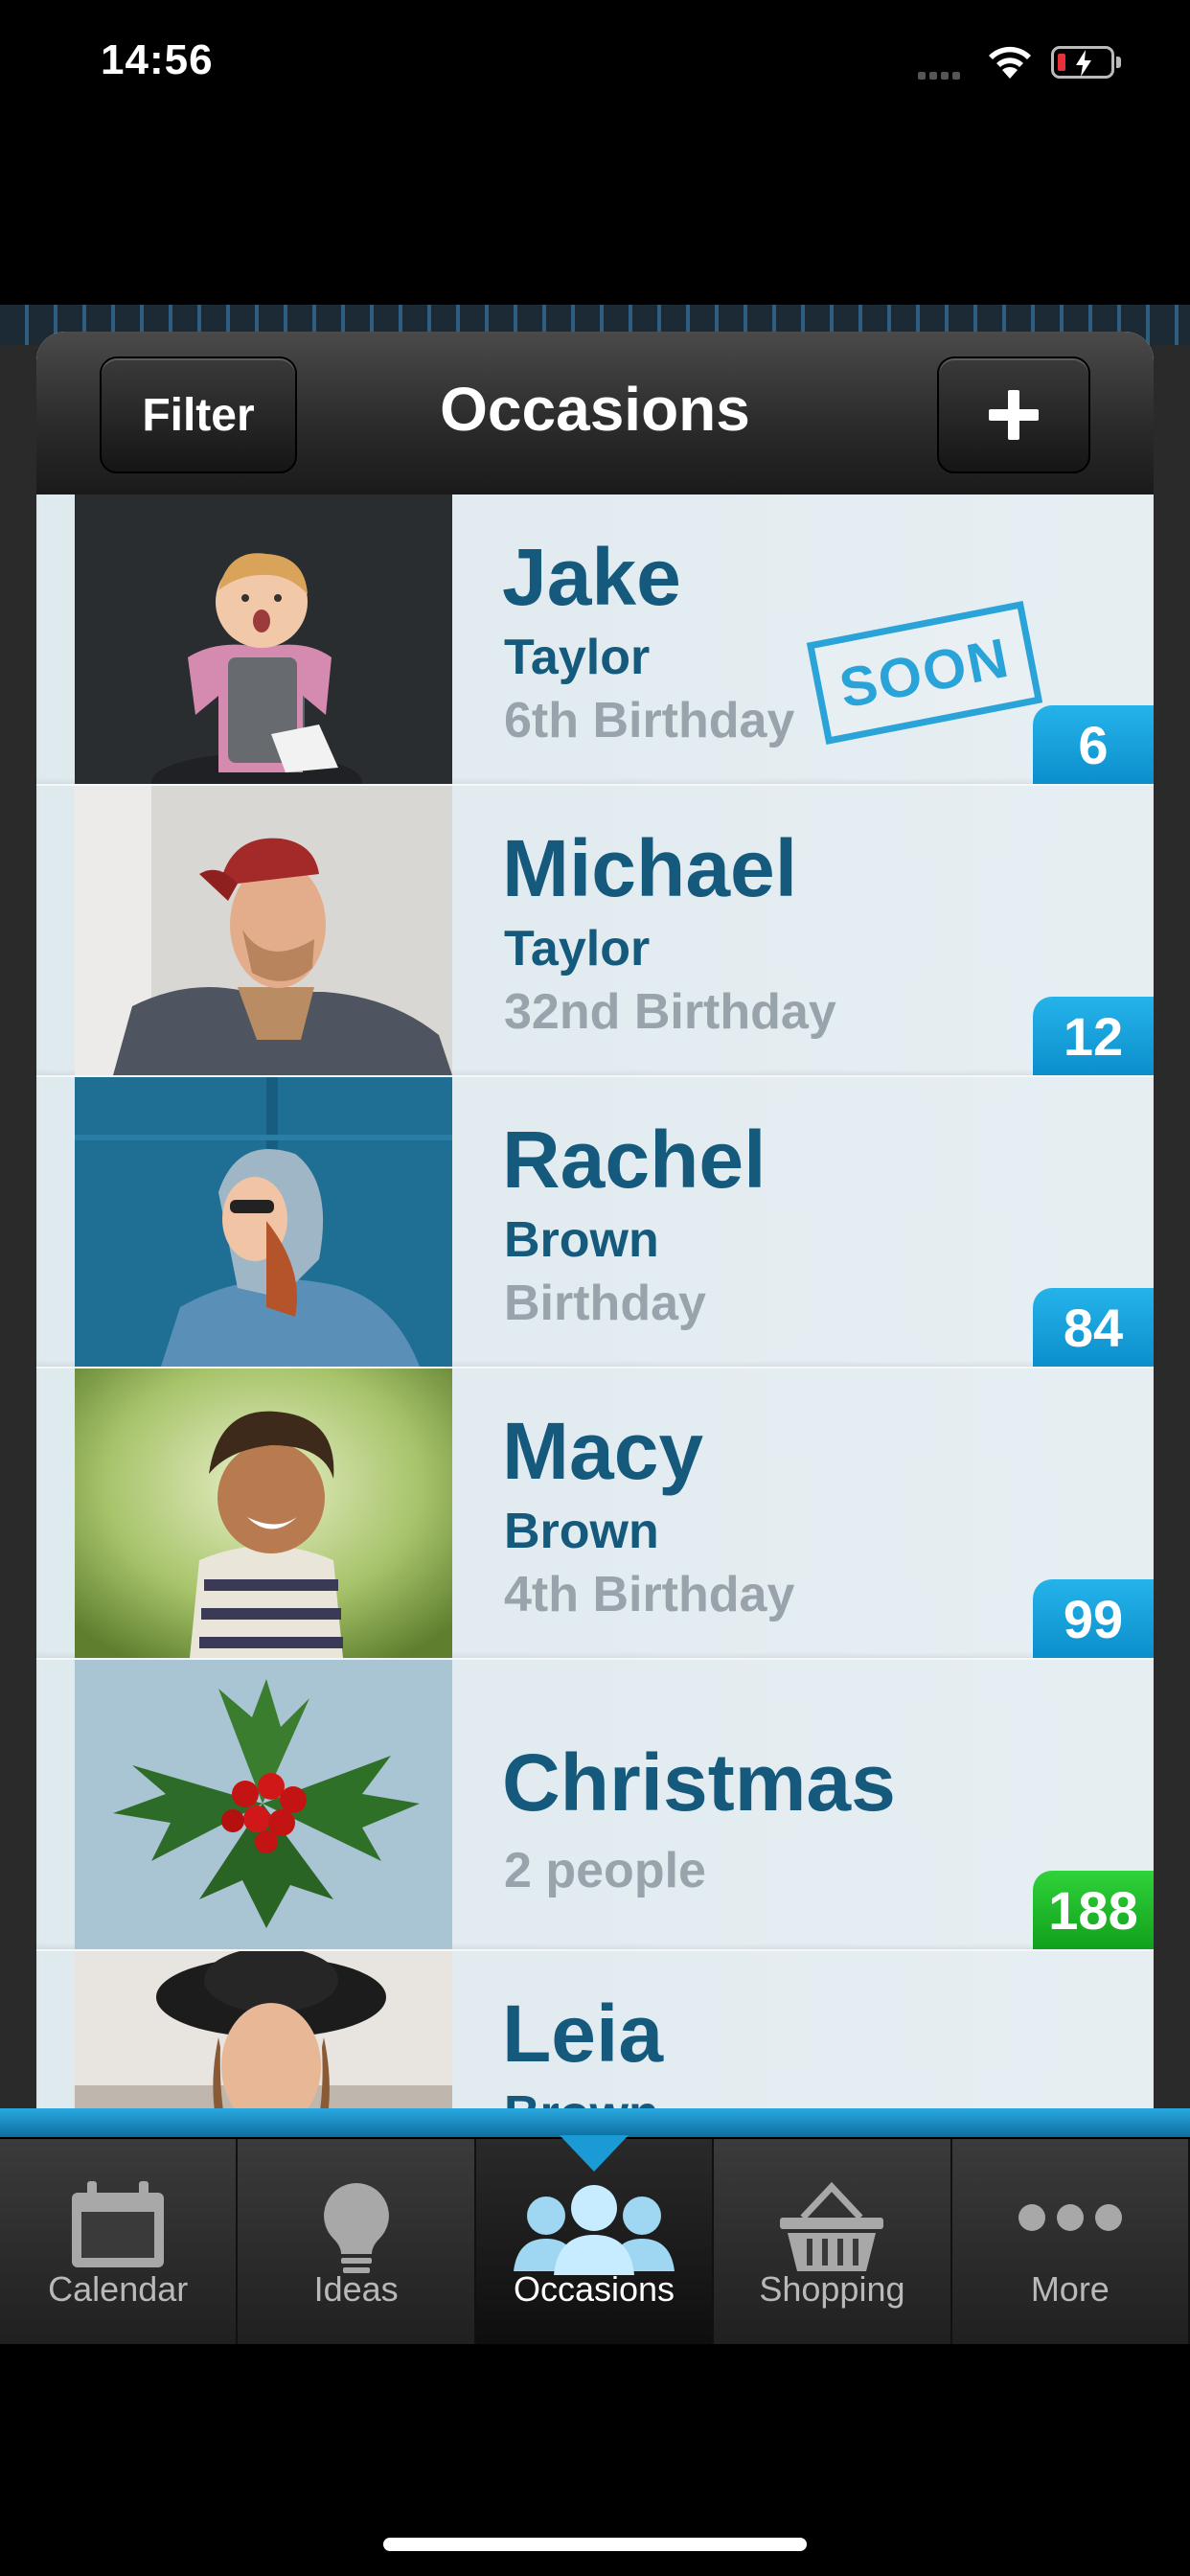 This screenshot has width=1190, height=2576. I want to click on occasion-row-rachel: Rachel Brown Birthday 84, so click(595, 1222).